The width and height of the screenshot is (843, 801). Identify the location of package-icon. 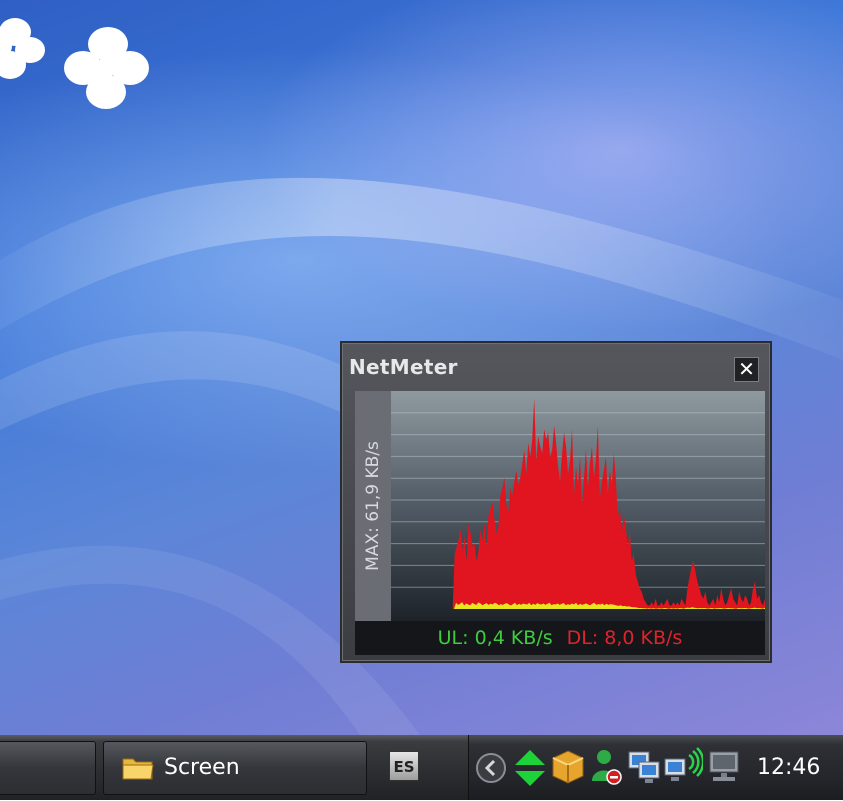
(568, 767).